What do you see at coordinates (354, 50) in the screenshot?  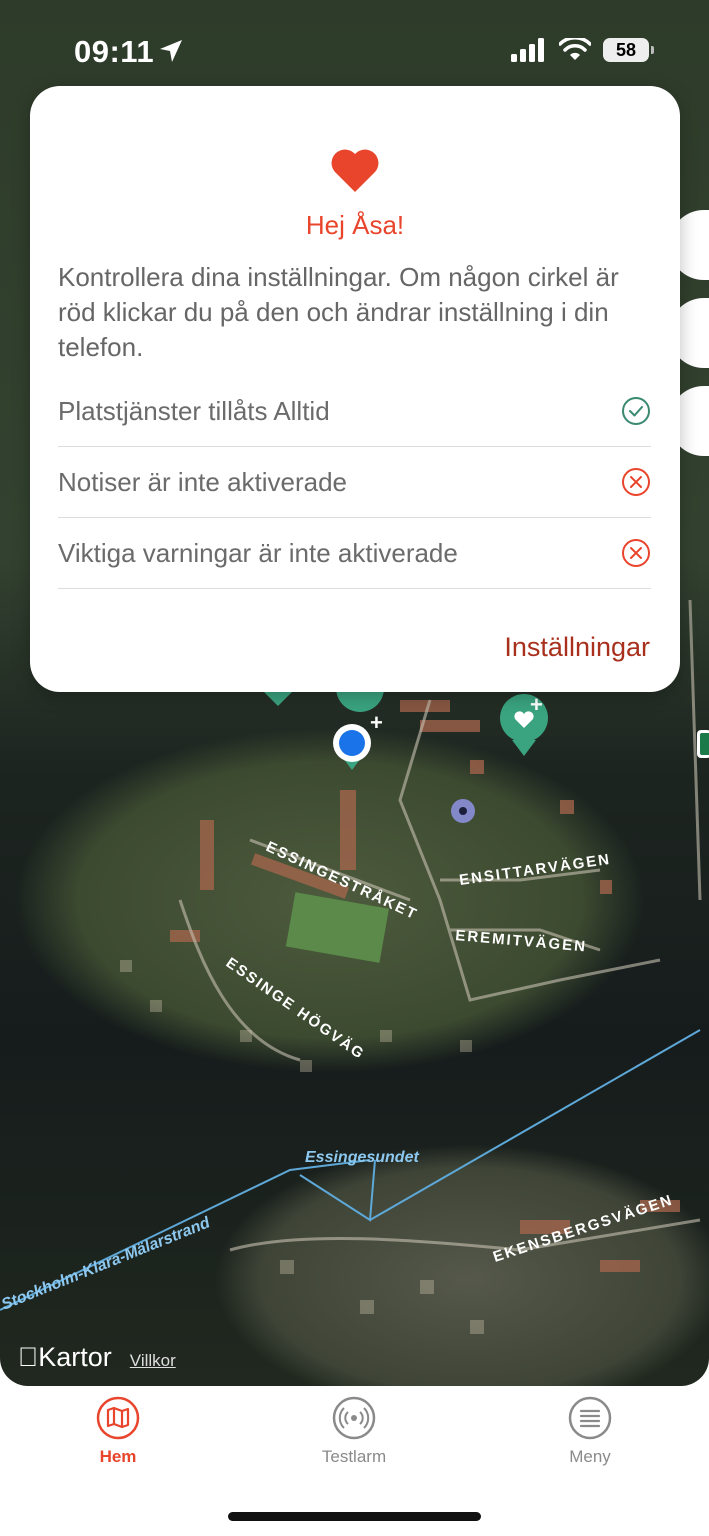 I see `status-bar: 09:11 58` at bounding box center [354, 50].